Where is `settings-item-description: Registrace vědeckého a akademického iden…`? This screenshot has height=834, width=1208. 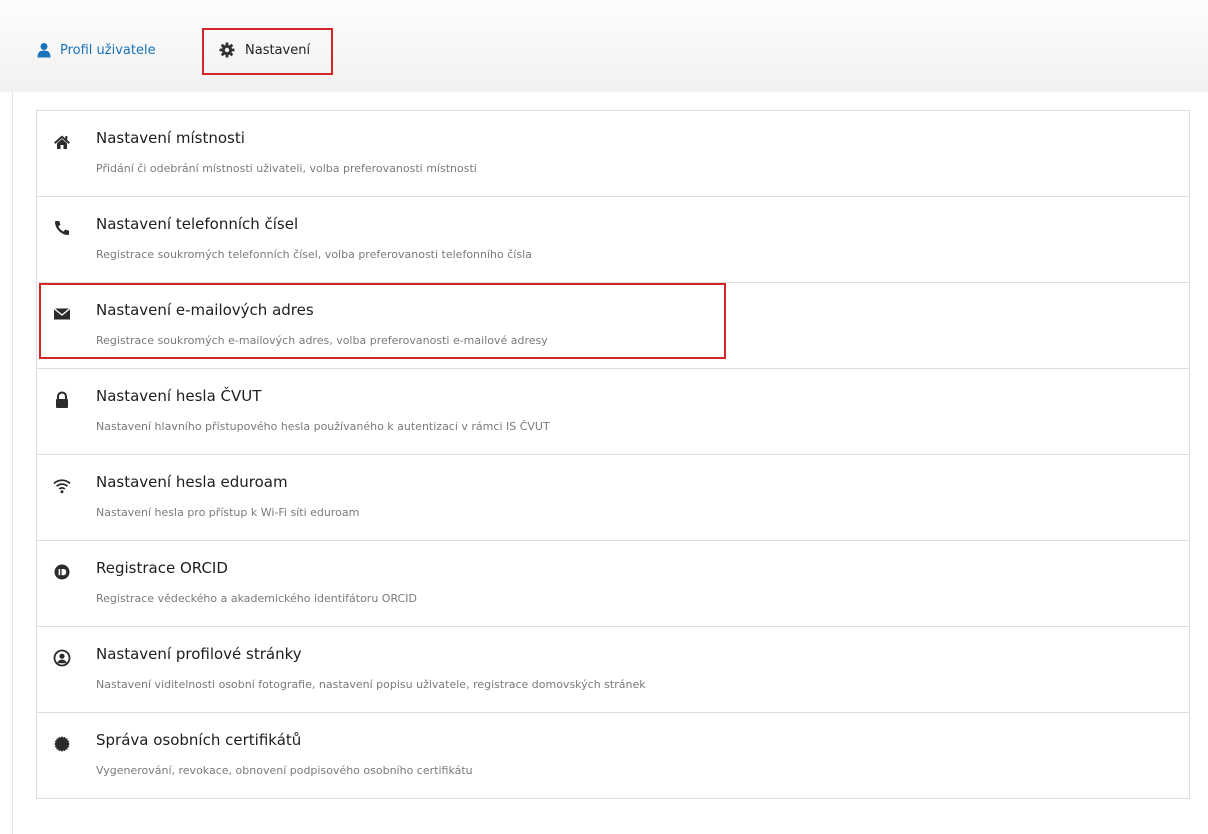
settings-item-description: Registrace vědeckého a akademického iden… is located at coordinates (256, 598).